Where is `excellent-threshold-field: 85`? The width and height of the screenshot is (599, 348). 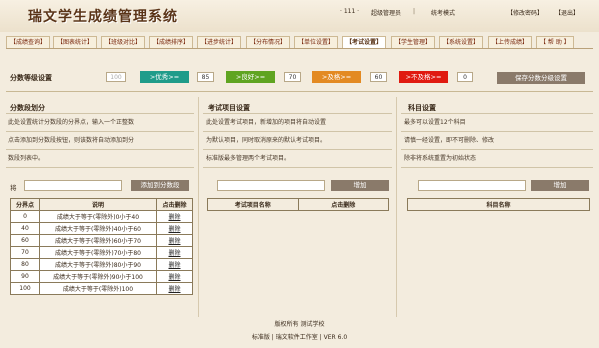
excellent-threshold-field: 85 is located at coordinates (205, 77).